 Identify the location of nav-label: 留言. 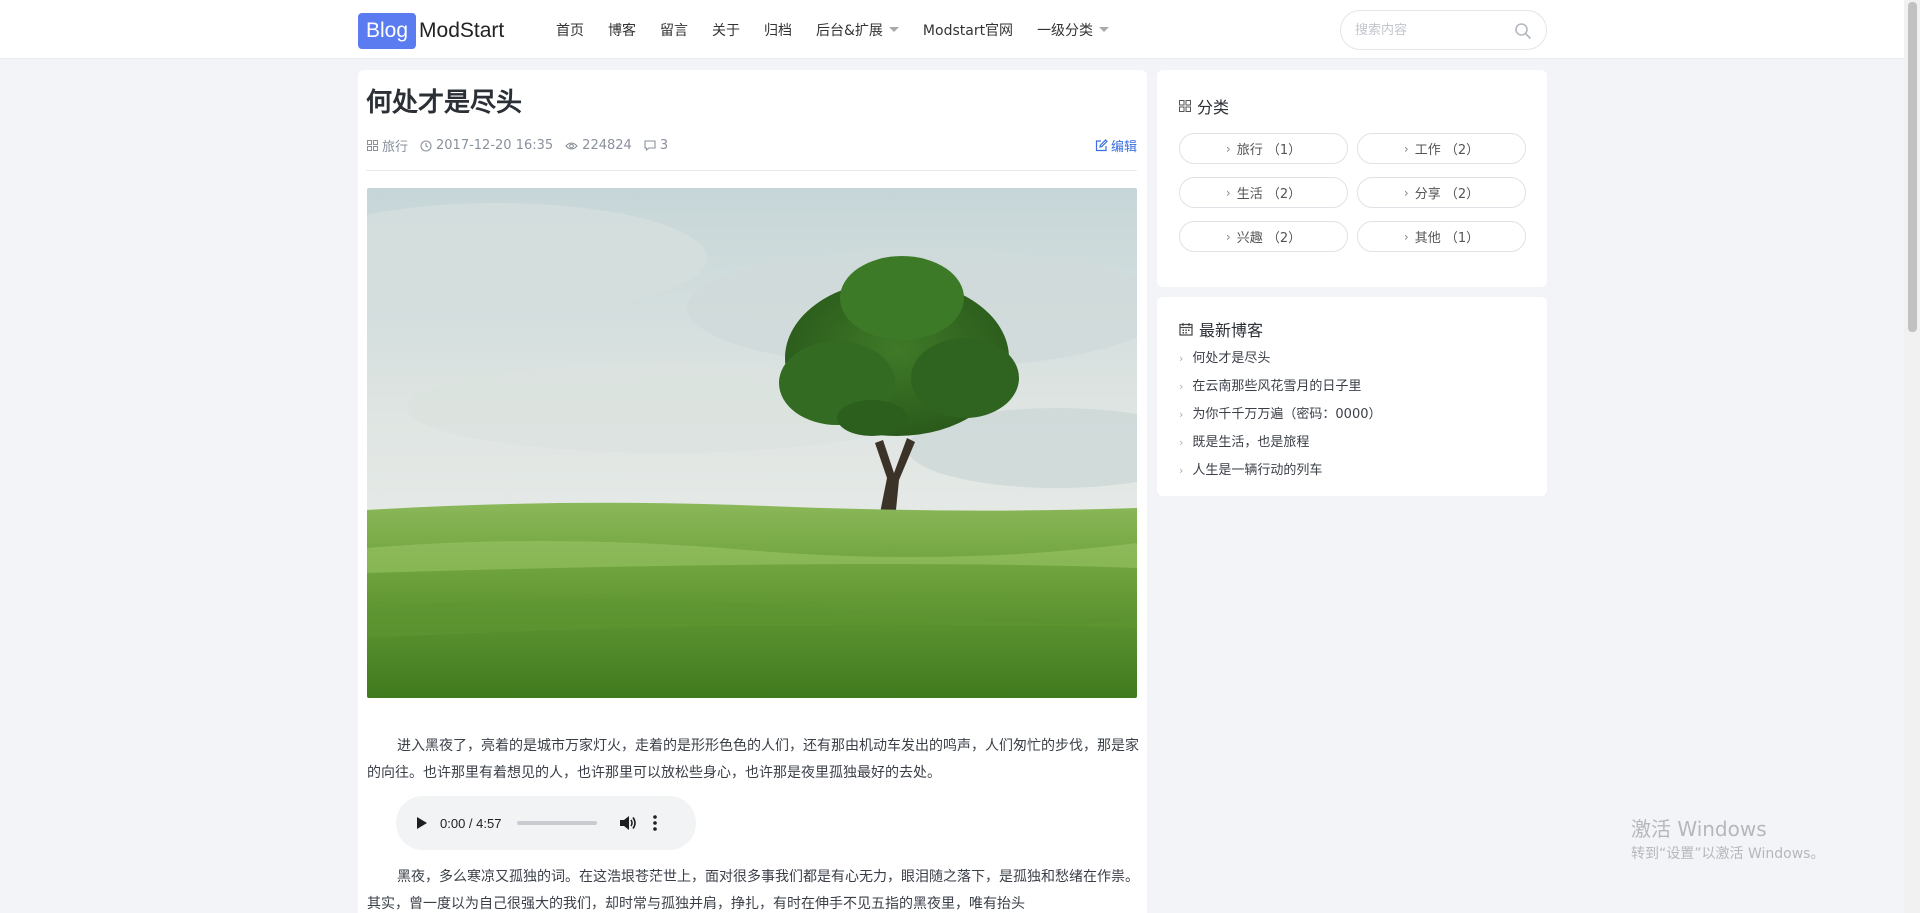
(674, 30).